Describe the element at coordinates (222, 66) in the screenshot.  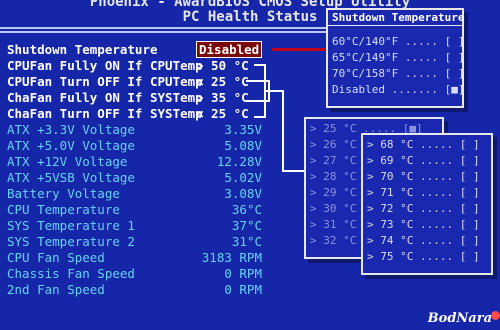
I see `setting-value-cpufan-on: > 50 °C` at that location.